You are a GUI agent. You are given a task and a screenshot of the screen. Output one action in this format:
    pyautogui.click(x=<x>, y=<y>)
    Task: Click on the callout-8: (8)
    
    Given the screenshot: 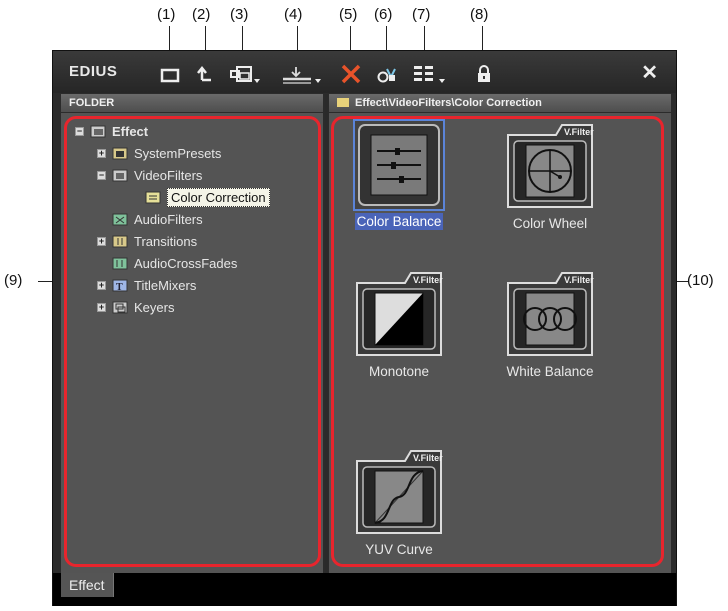 What is the action you would take?
    pyautogui.click(x=479, y=14)
    